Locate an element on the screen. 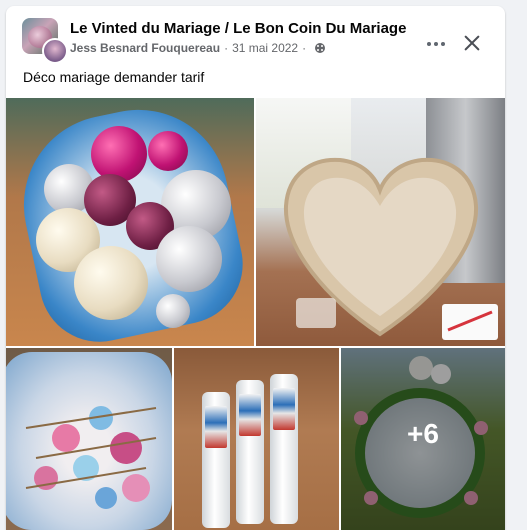 This screenshot has width=527, height=530. author-avatar is located at coordinates (55, 51).